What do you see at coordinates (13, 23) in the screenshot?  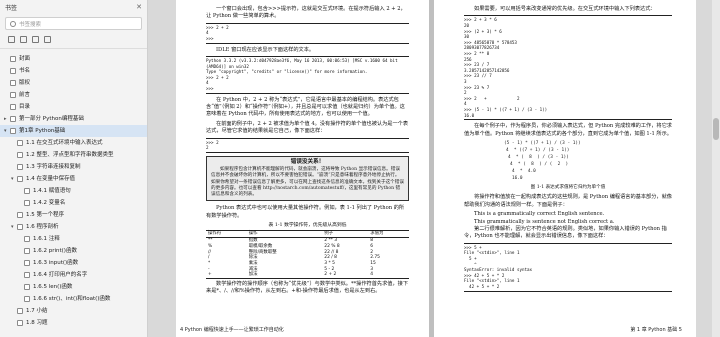 I see `search-icon` at bounding box center [13, 23].